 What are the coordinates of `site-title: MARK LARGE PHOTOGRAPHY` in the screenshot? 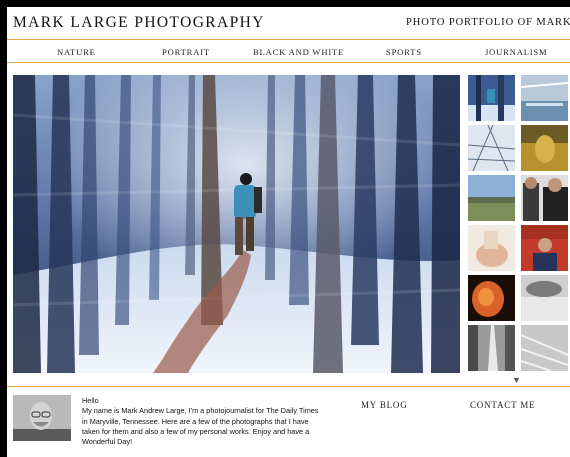 It's located at (139, 23).